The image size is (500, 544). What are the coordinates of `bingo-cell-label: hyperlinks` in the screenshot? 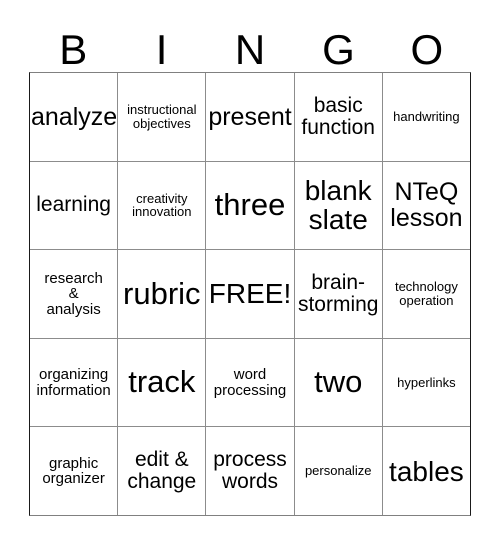 It's located at (426, 382).